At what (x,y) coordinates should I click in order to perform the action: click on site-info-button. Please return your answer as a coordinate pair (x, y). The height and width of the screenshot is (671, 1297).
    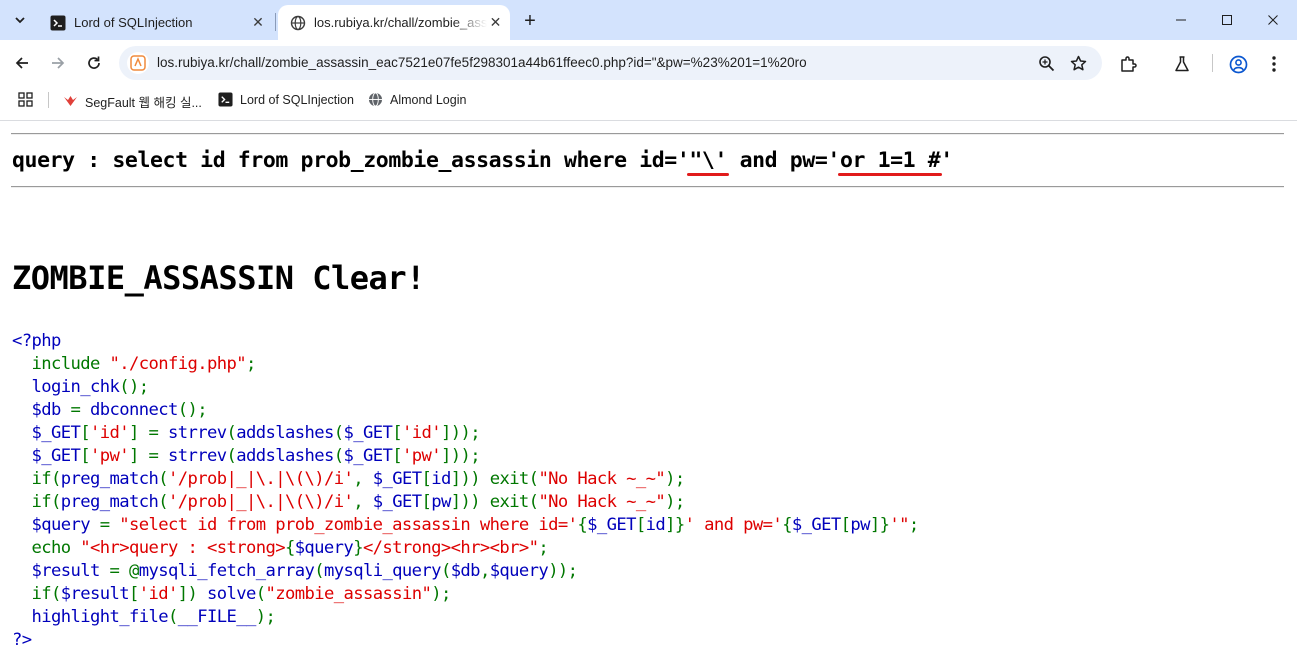
    Looking at the image, I should click on (138, 63).